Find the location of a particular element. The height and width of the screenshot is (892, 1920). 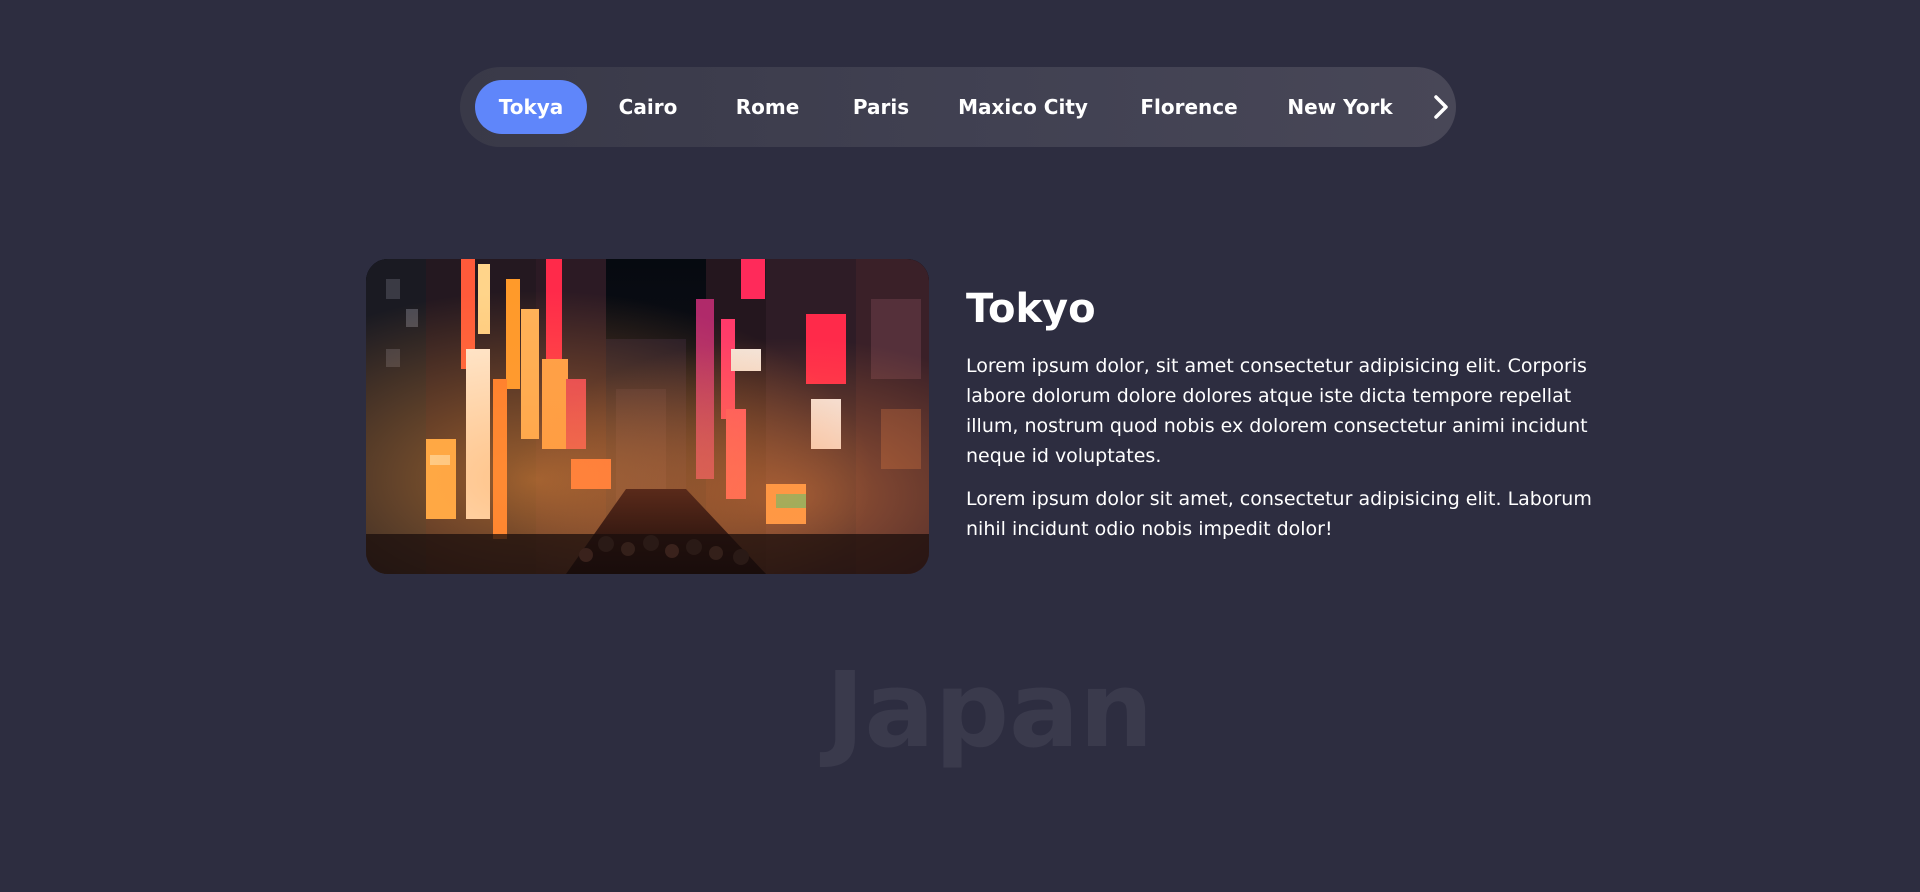

tab-paris: Paris is located at coordinates (881, 107).